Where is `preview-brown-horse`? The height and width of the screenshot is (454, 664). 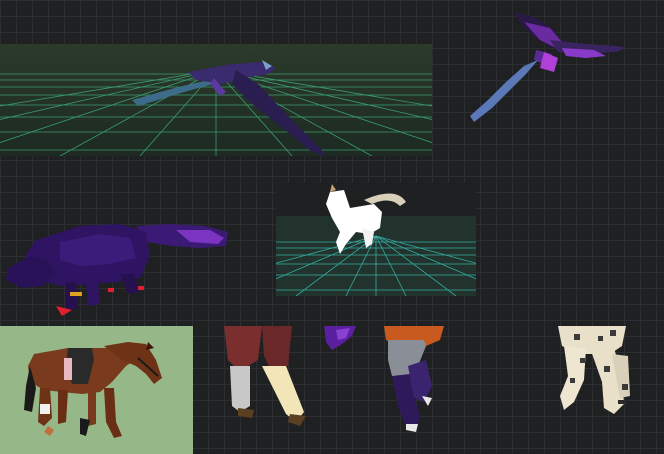
preview-brown-horse is located at coordinates (96, 390).